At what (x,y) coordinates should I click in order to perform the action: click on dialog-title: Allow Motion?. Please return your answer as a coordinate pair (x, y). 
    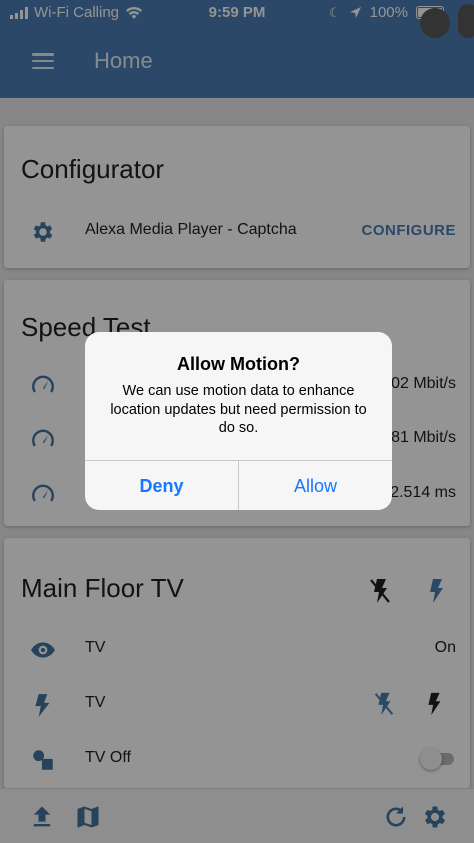
    Looking at the image, I should click on (238, 364).